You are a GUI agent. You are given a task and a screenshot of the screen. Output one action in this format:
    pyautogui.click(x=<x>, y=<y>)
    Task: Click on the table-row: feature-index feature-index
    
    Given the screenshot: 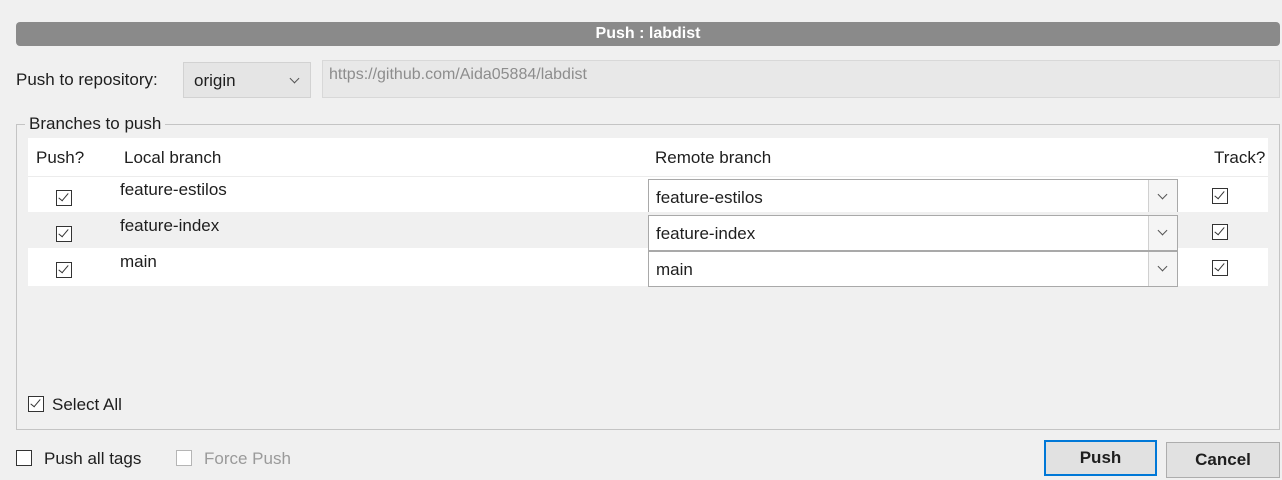 What is the action you would take?
    pyautogui.click(x=648, y=231)
    